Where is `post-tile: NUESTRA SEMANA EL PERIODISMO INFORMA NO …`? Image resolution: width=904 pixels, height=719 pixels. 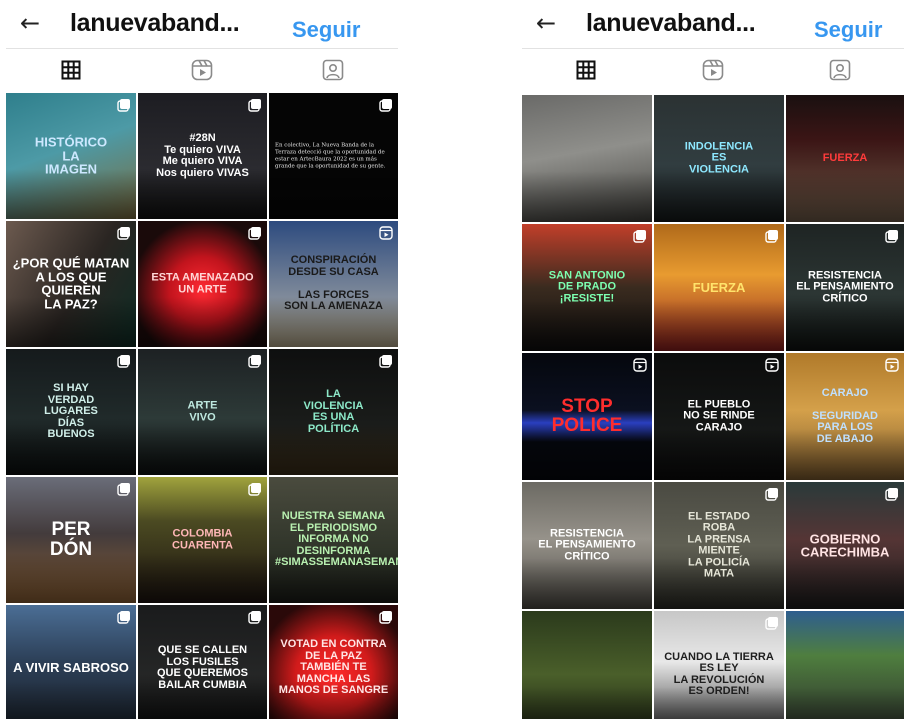 post-tile: NUESTRA SEMANA EL PERIODISMO INFORMA NO … is located at coordinates (333, 540).